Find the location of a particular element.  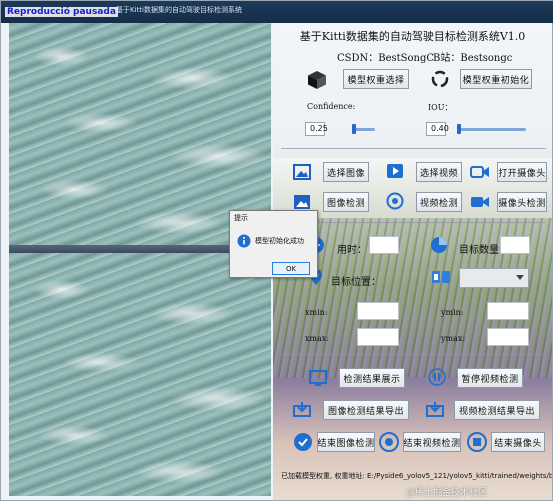

select-image-button: 选择图像 is located at coordinates (346, 172).